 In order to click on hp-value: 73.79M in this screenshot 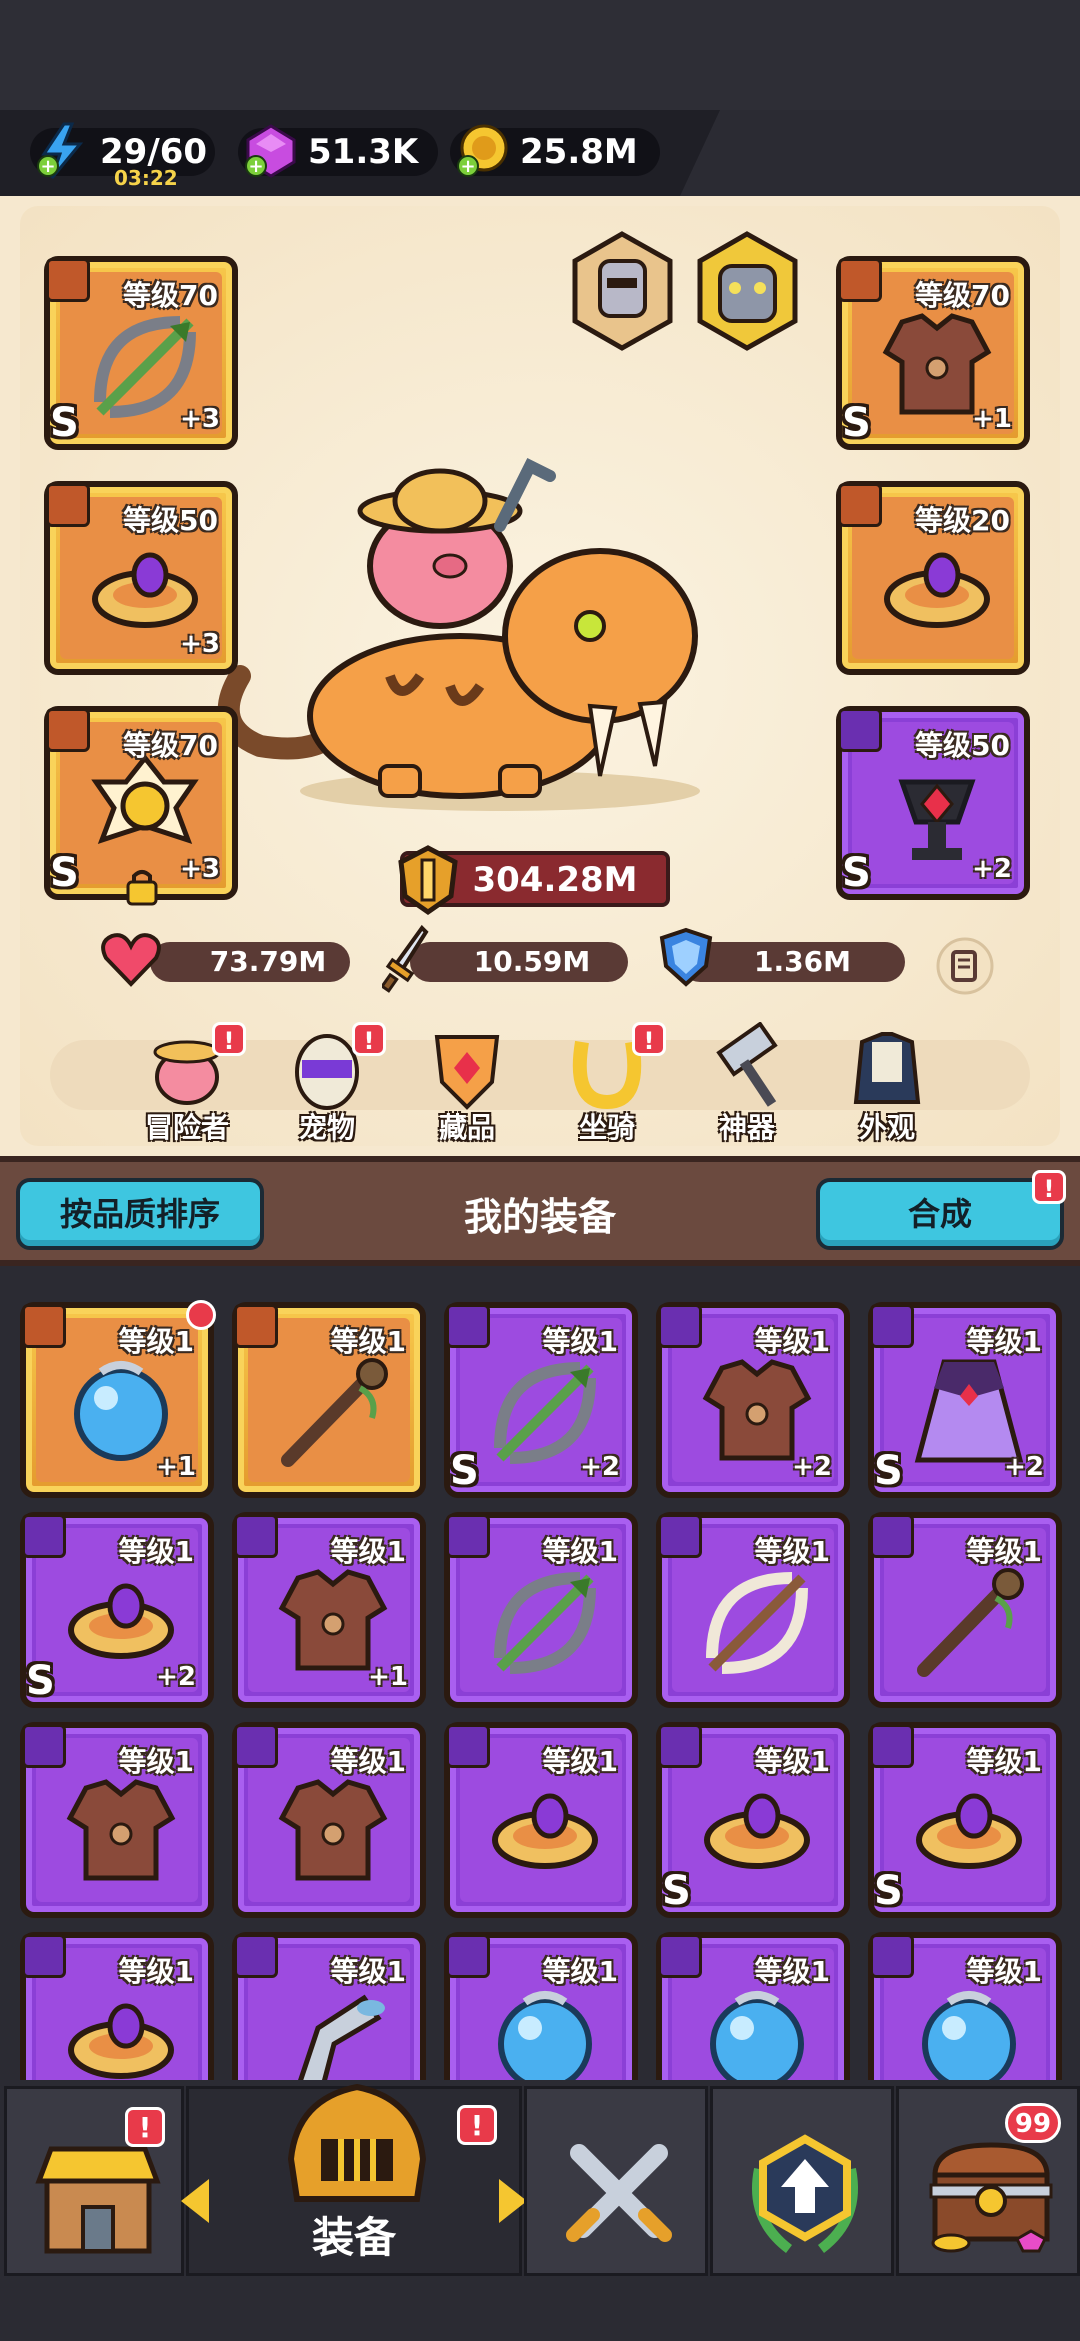, I will do `click(268, 961)`.